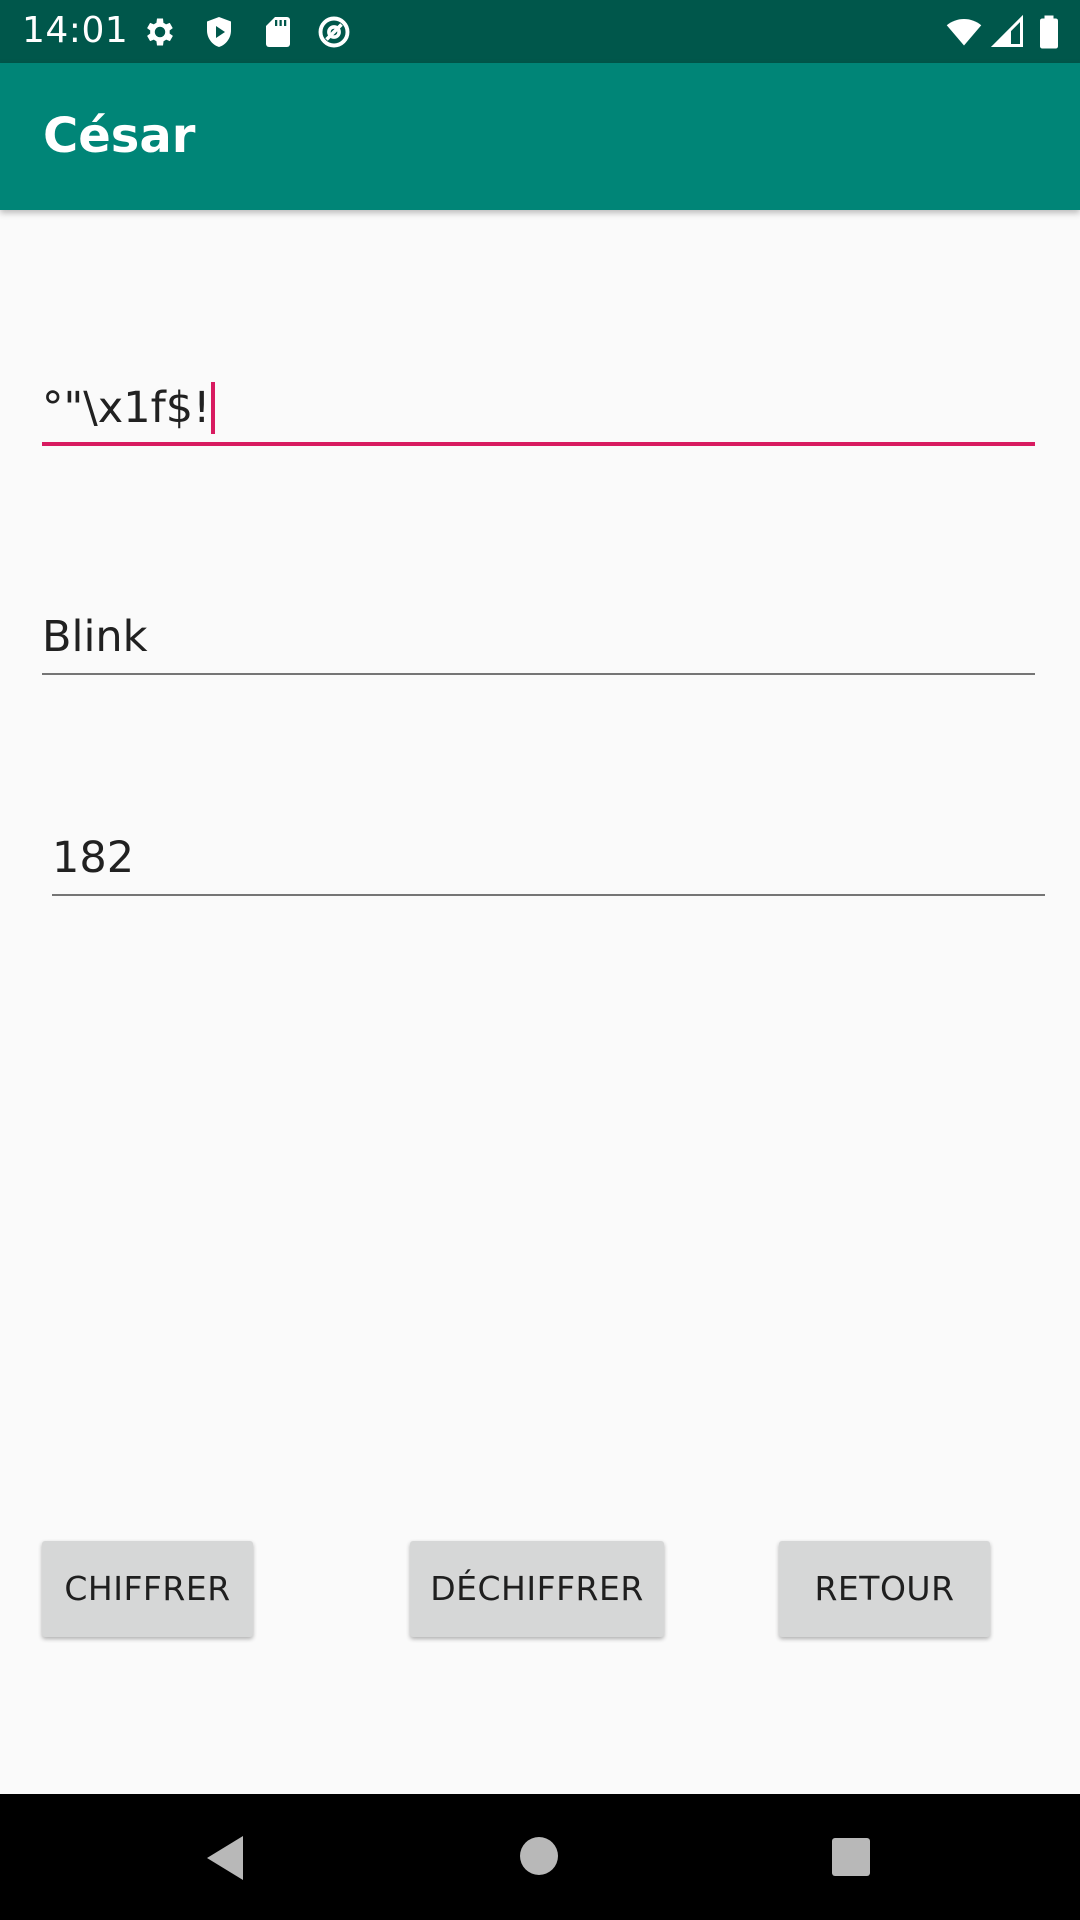 The image size is (1080, 1920). What do you see at coordinates (213, 408) in the screenshot?
I see `text-caret` at bounding box center [213, 408].